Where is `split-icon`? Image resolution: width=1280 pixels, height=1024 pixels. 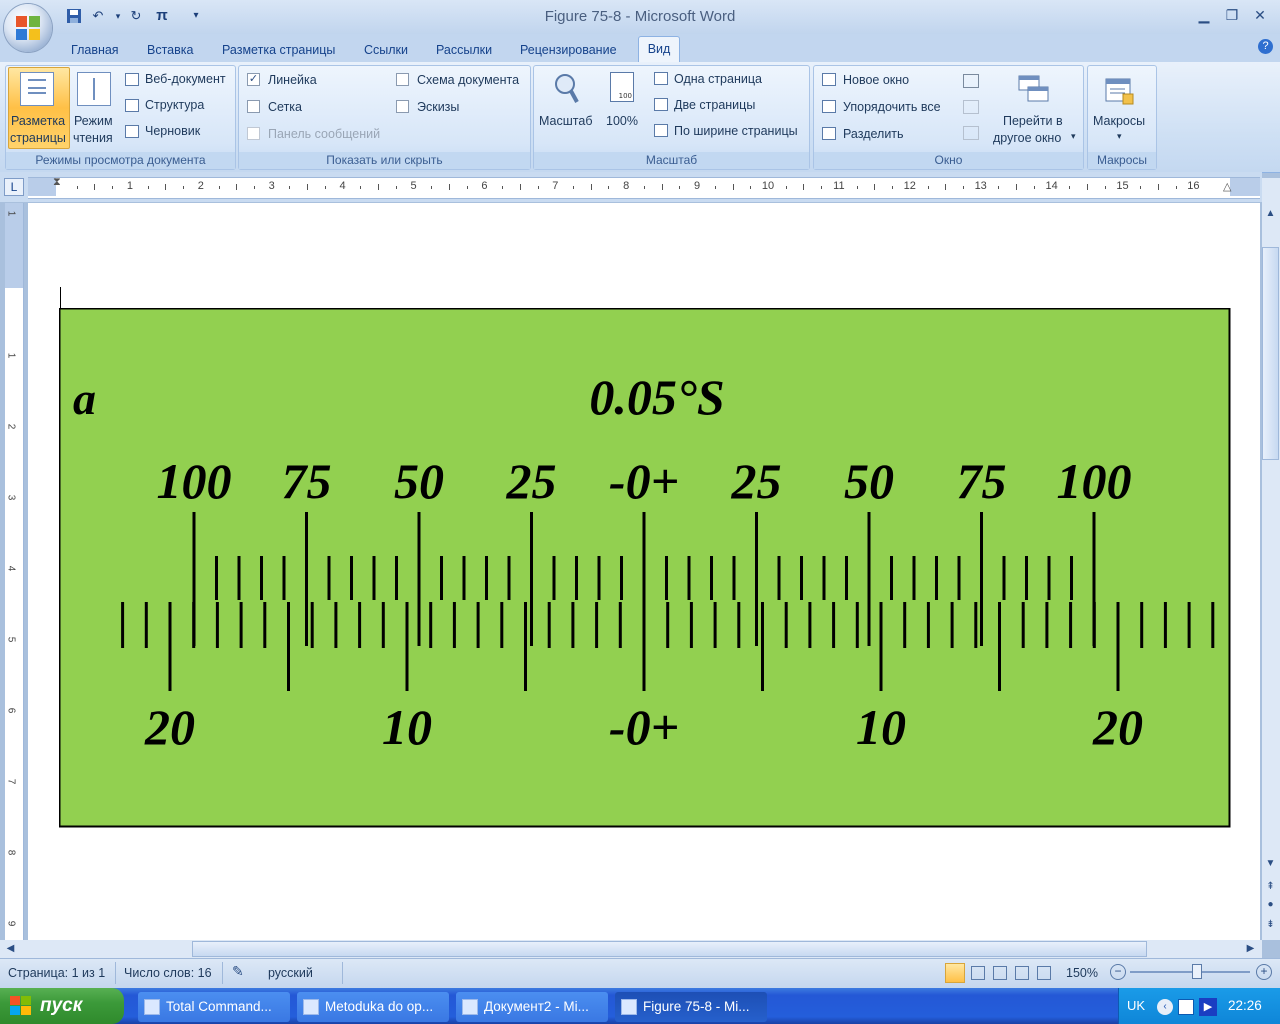
split-icon is located at coordinates (829, 133).